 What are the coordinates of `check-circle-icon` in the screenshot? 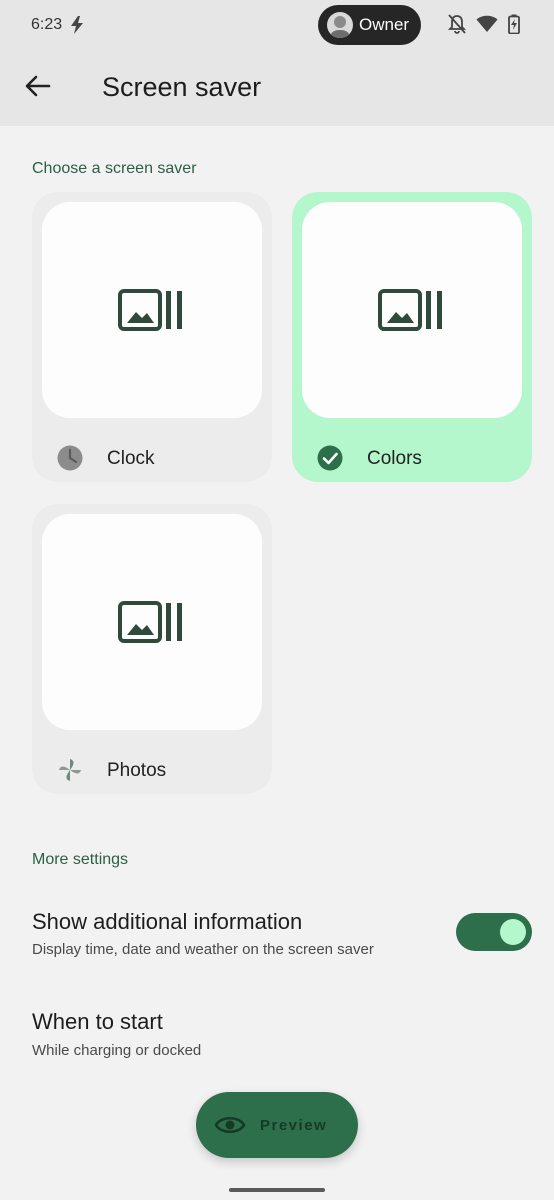 It's located at (330, 458).